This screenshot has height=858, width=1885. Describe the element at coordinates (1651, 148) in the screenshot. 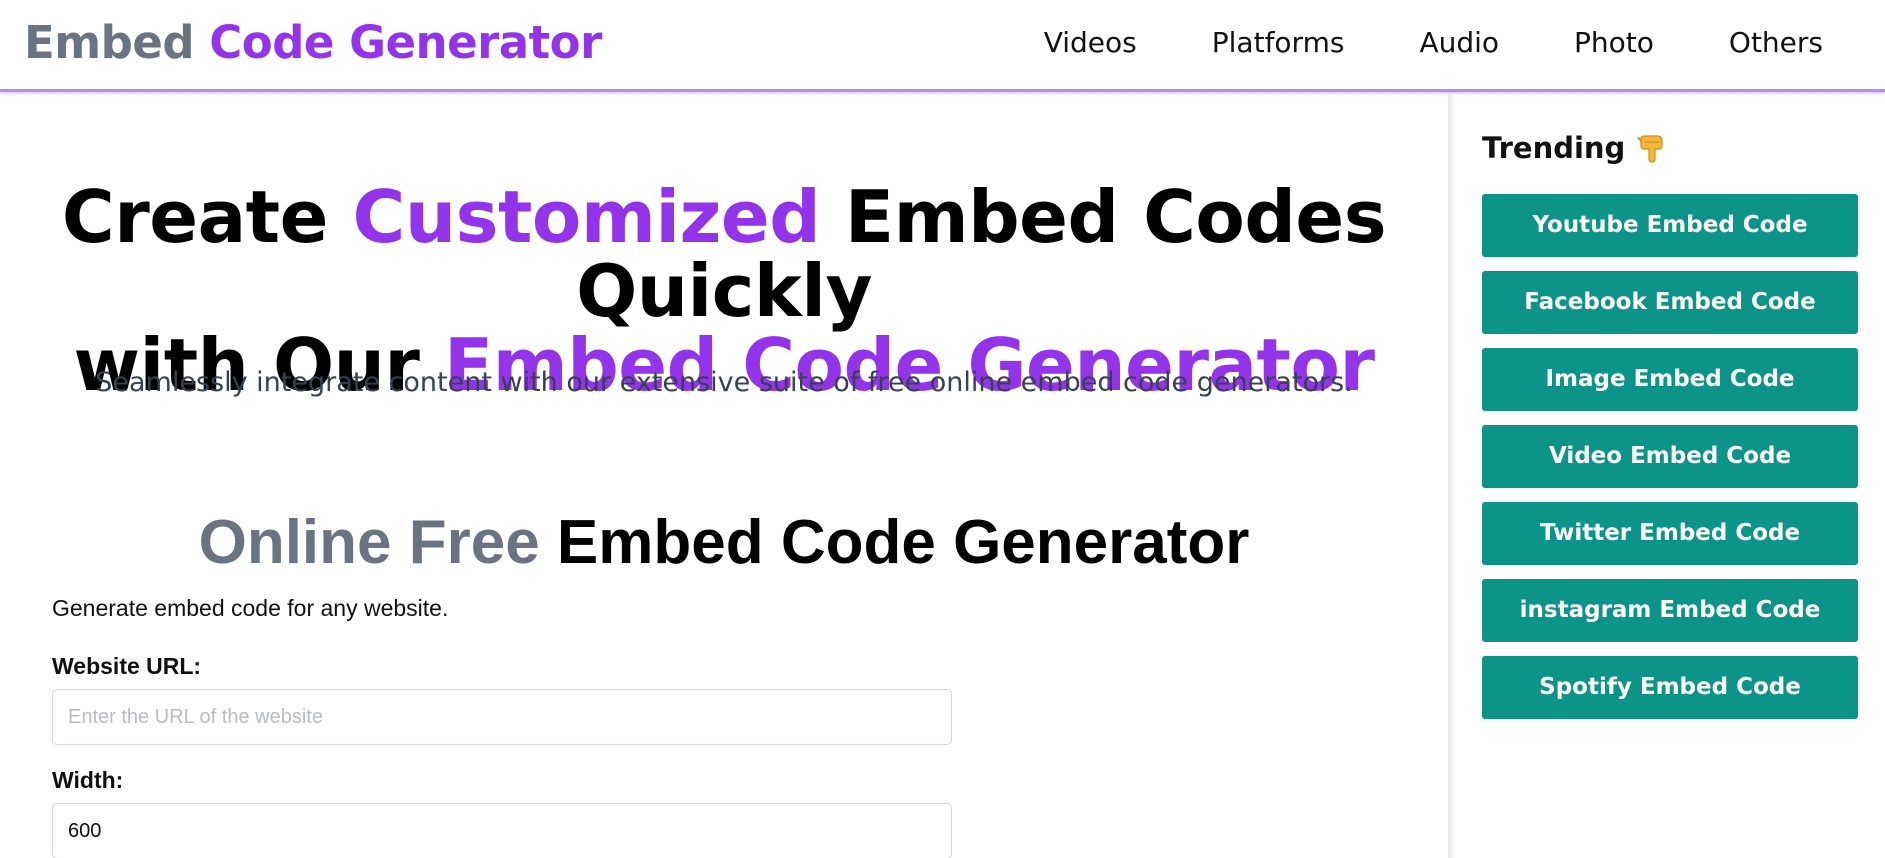

I see `pointing-down-hand-icon` at that location.